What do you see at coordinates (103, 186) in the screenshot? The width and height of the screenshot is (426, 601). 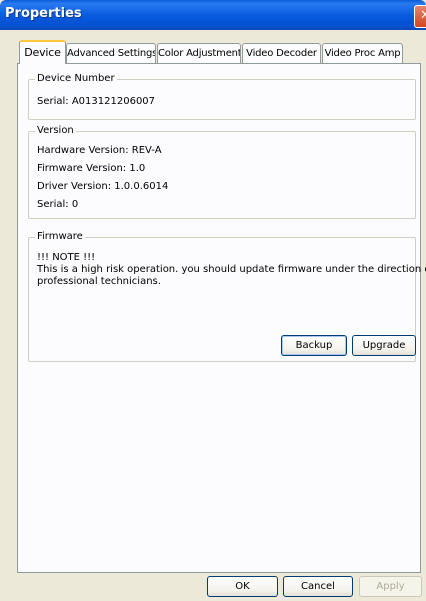 I see `driver-version-text: Driver Version: 1.0.0.6014` at bounding box center [103, 186].